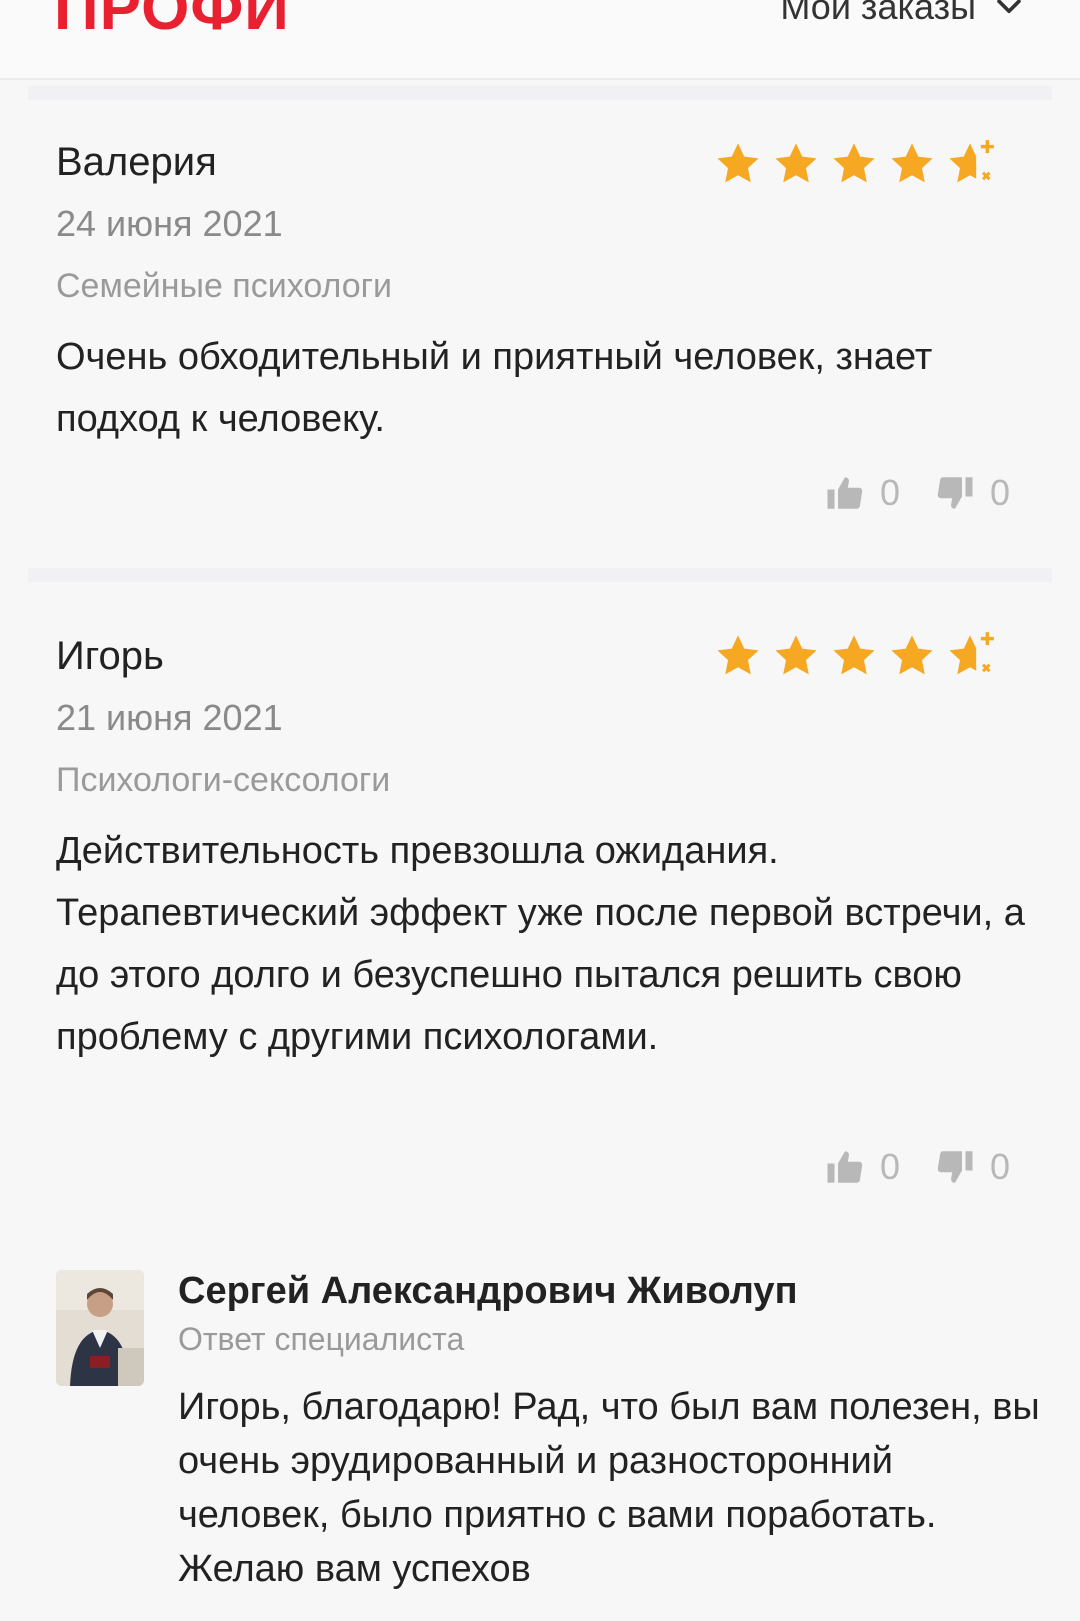  I want to click on top-header: ПРОФИ Мои заказы, so click(540, 40).